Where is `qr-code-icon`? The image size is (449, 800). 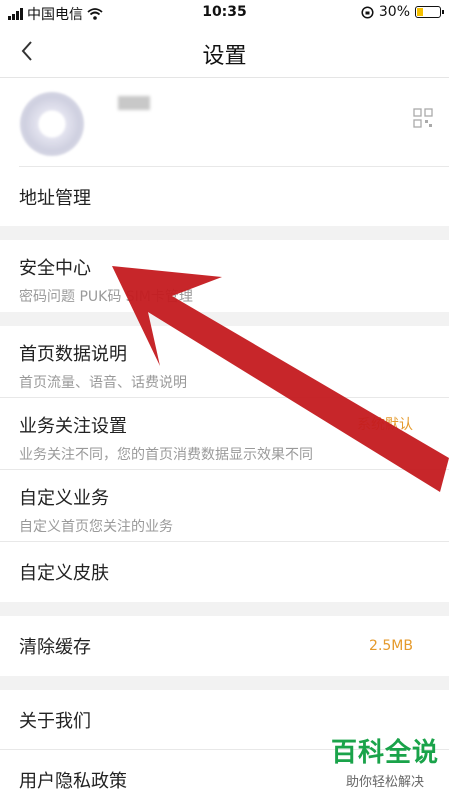 qr-code-icon is located at coordinates (423, 118).